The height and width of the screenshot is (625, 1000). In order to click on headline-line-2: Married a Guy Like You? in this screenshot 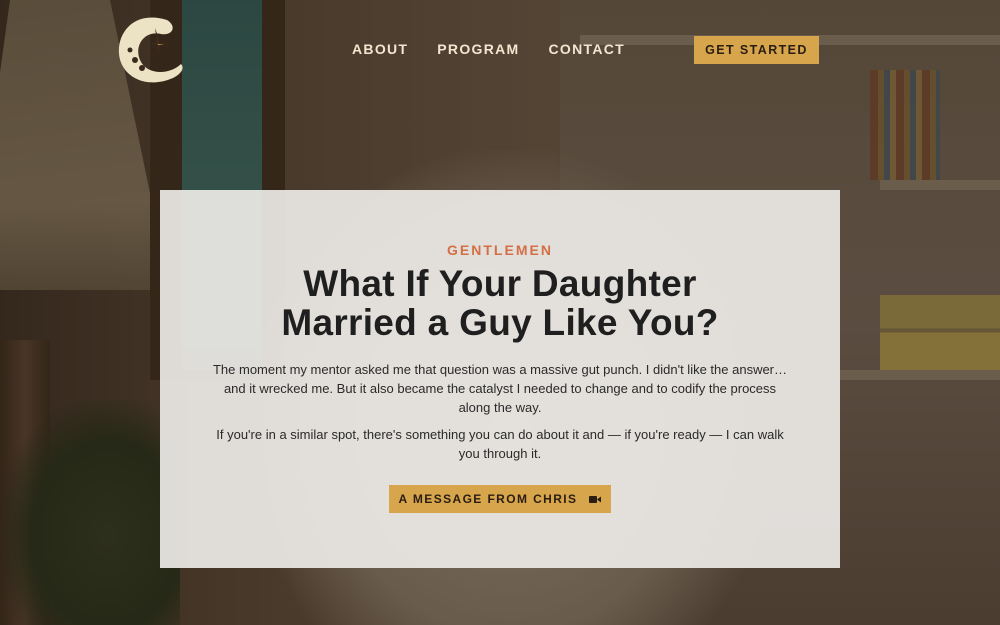, I will do `click(500, 322)`.